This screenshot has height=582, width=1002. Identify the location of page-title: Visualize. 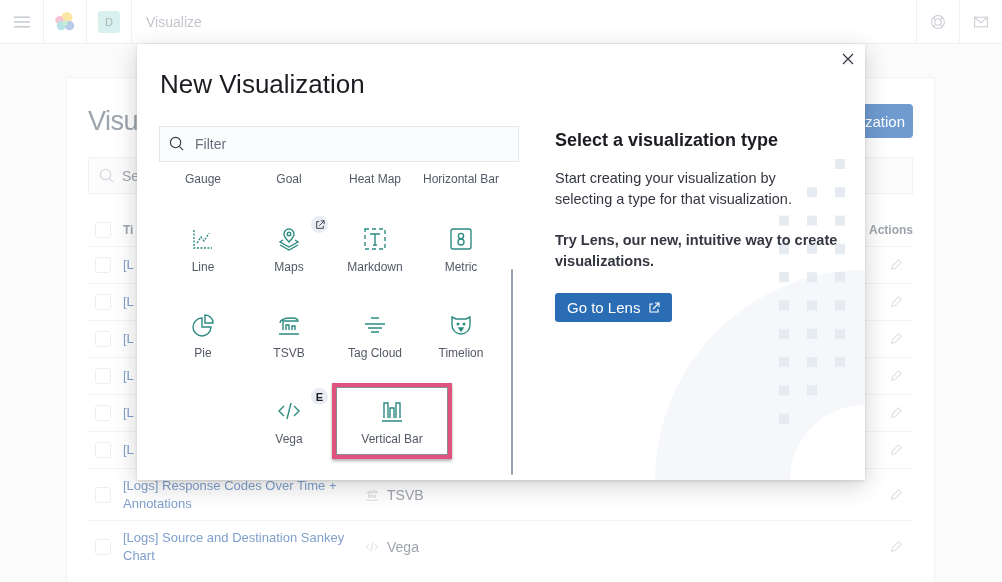
(174, 21).